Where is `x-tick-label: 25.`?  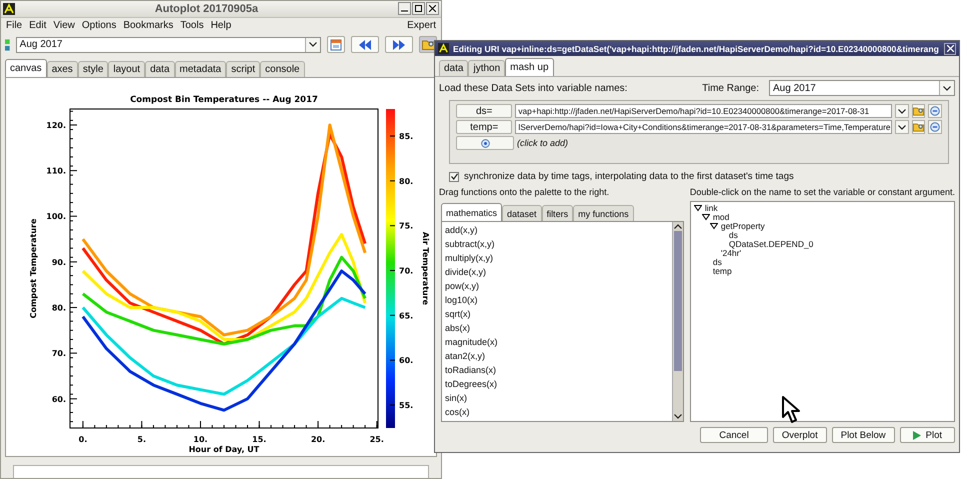 x-tick-label: 25. is located at coordinates (377, 439).